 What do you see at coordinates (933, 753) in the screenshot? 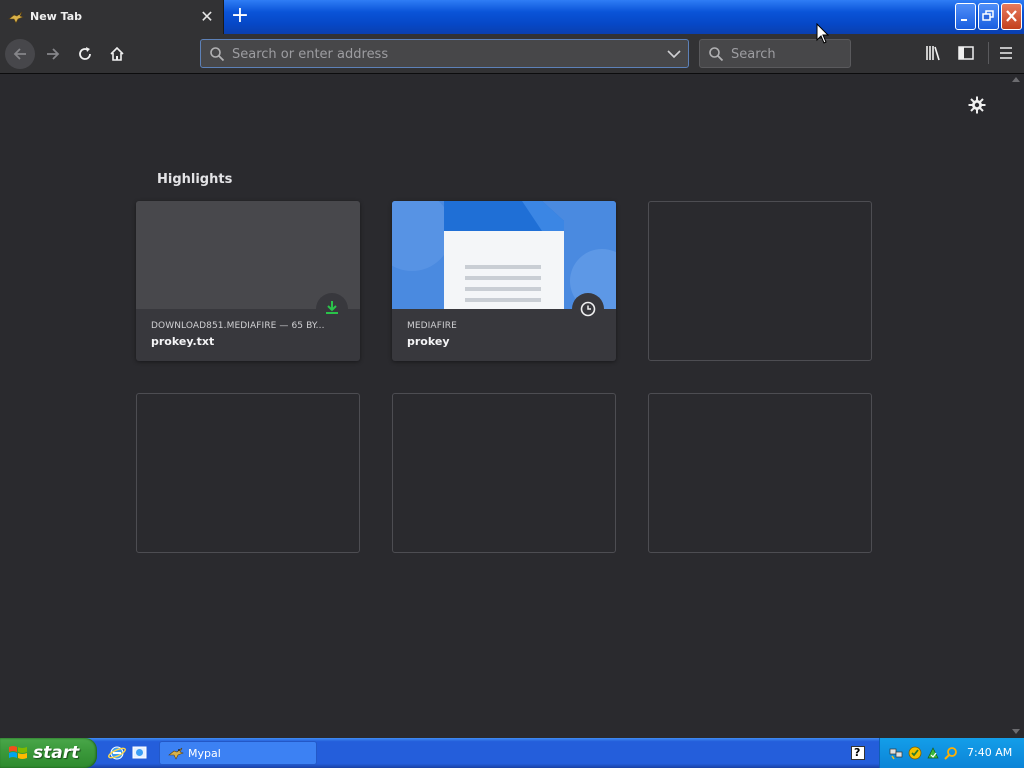
I see `updates-icon` at bounding box center [933, 753].